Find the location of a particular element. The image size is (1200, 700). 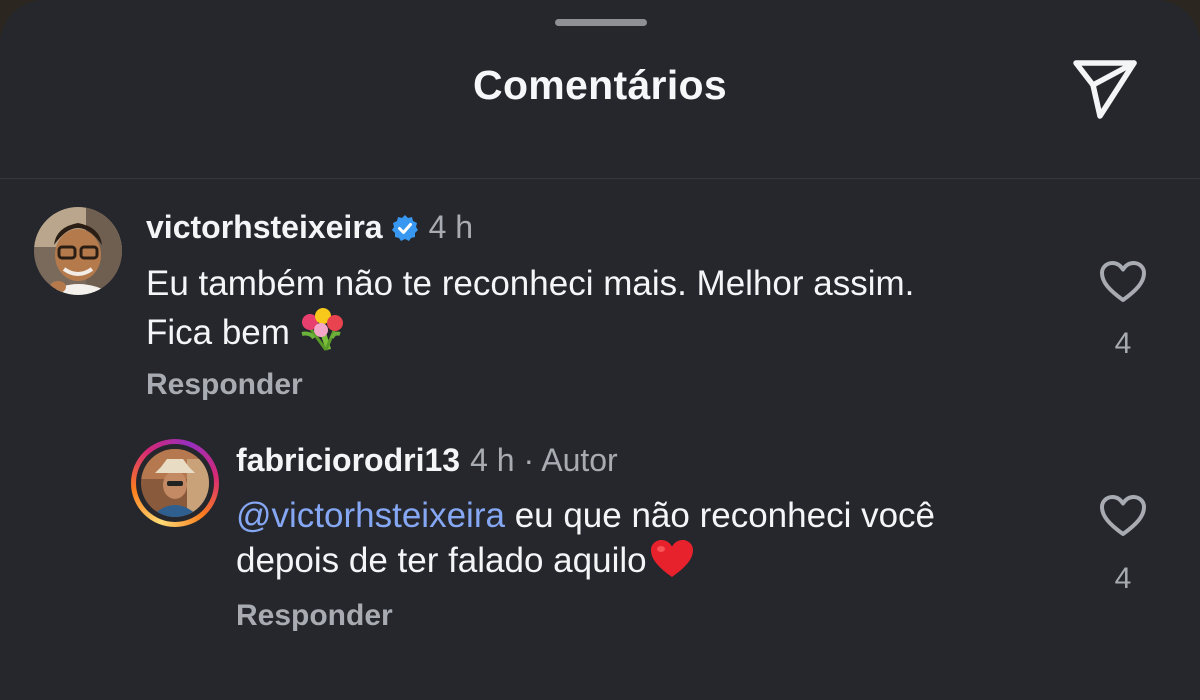

sheet-title: Comentários is located at coordinates (600, 85).